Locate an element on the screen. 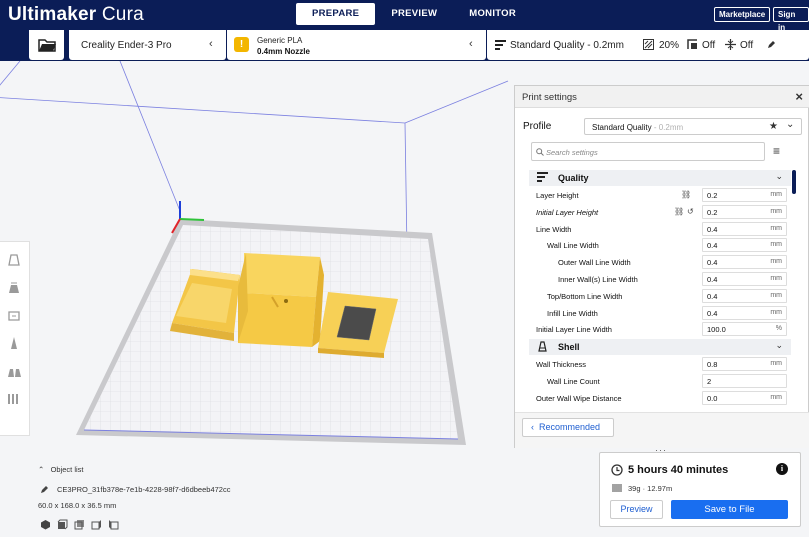  marketplace-button: Marketplace is located at coordinates (742, 14).